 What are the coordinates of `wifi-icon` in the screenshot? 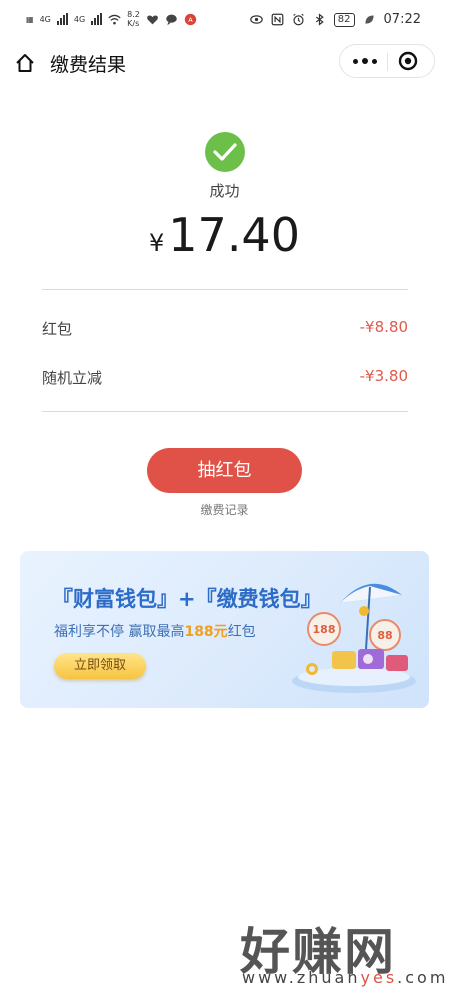 It's located at (114, 19).